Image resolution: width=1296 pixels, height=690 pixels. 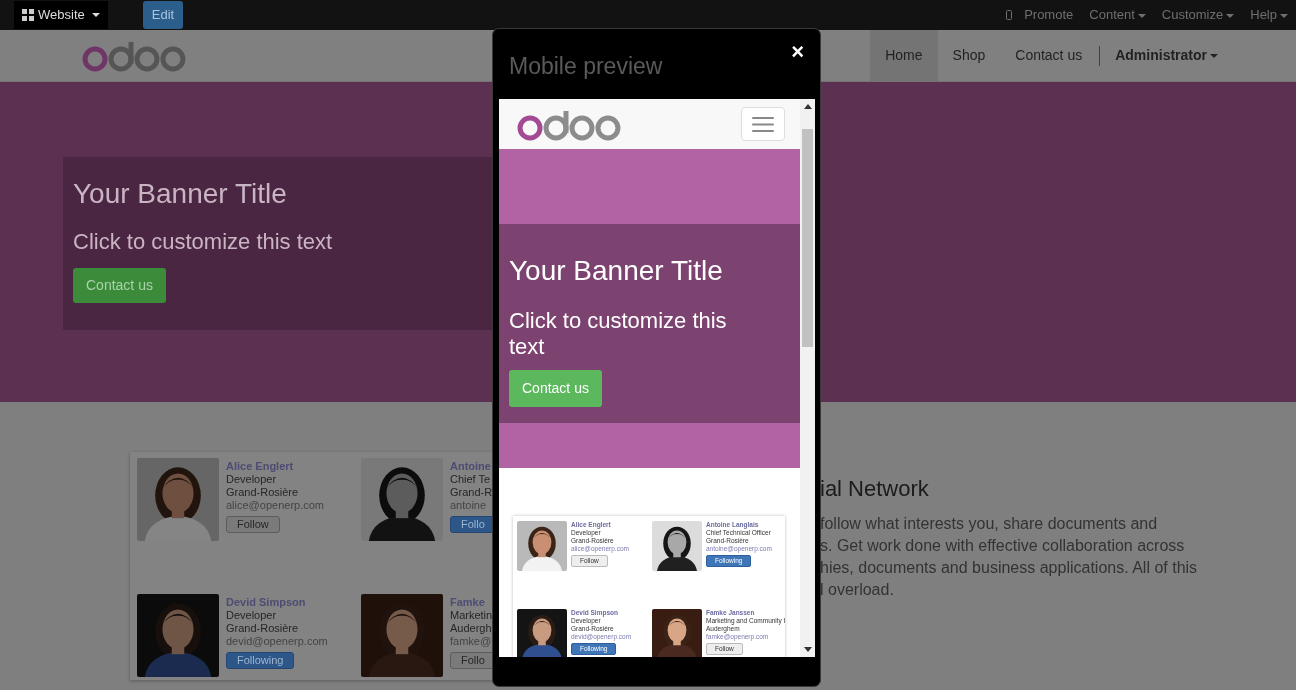 I want to click on nav-tab: Contact us, so click(x=1049, y=55).